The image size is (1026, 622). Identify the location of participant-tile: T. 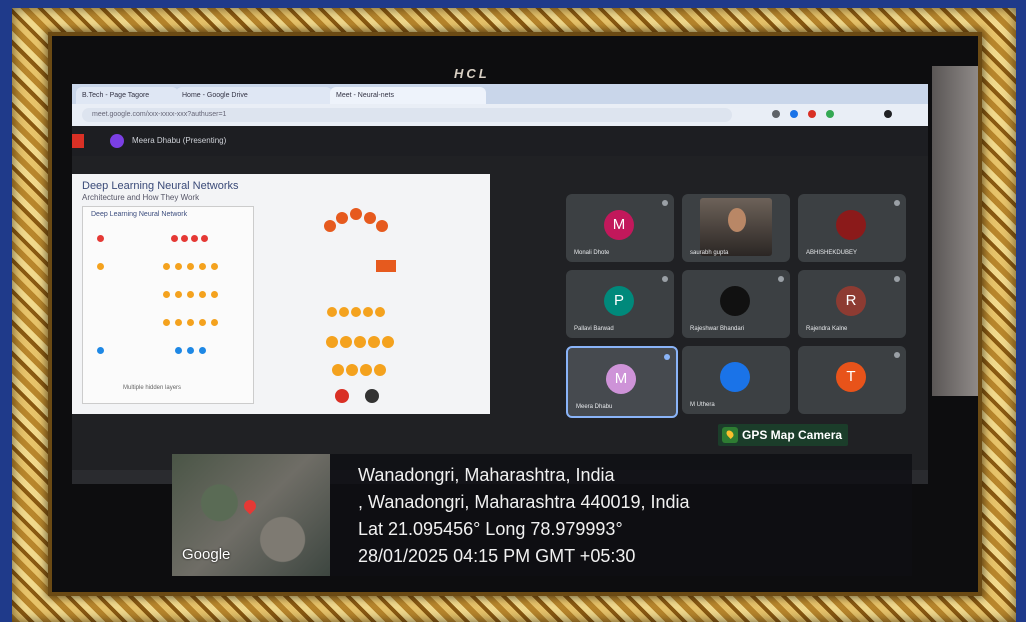
(852, 380).